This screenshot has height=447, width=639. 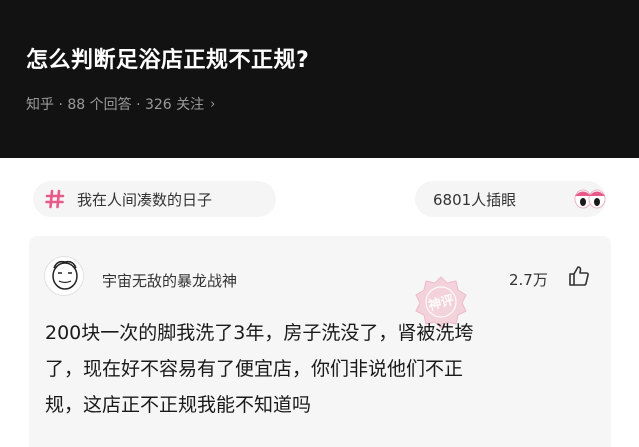 What do you see at coordinates (169, 280) in the screenshot?
I see `author-name: 宇宙无敌的暴龙战神` at bounding box center [169, 280].